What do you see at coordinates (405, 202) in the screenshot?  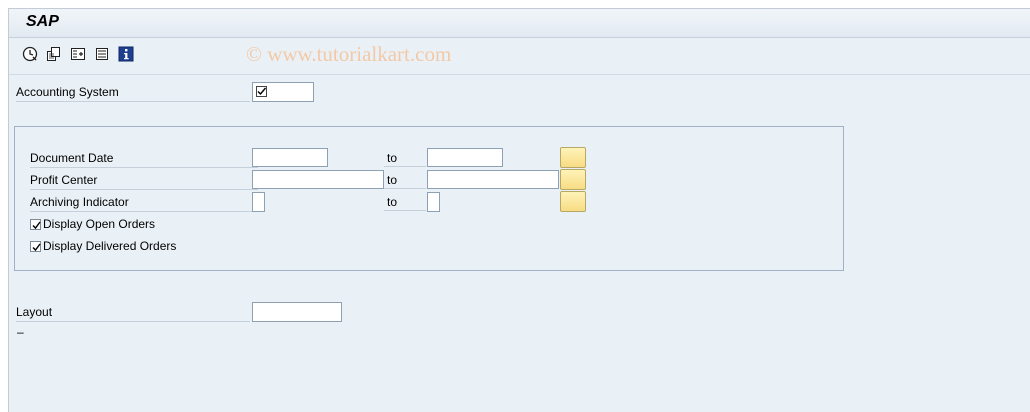 I see `archiving-indicator-to-label: to` at bounding box center [405, 202].